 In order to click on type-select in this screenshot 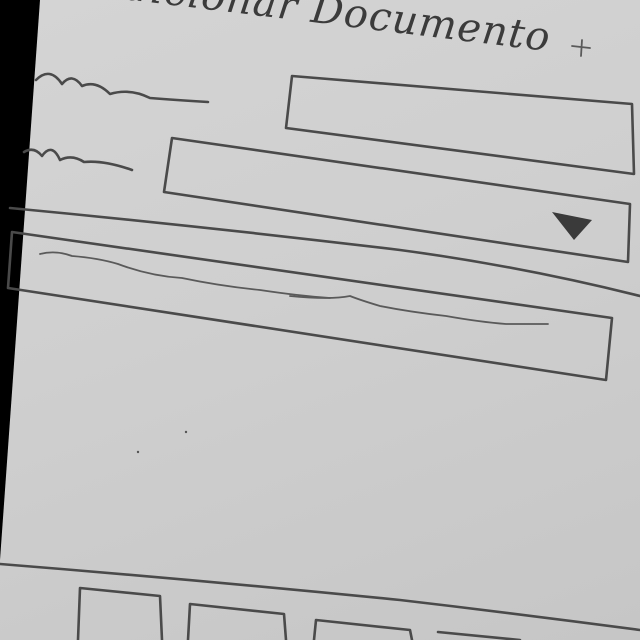, I will do `click(397, 200)`.